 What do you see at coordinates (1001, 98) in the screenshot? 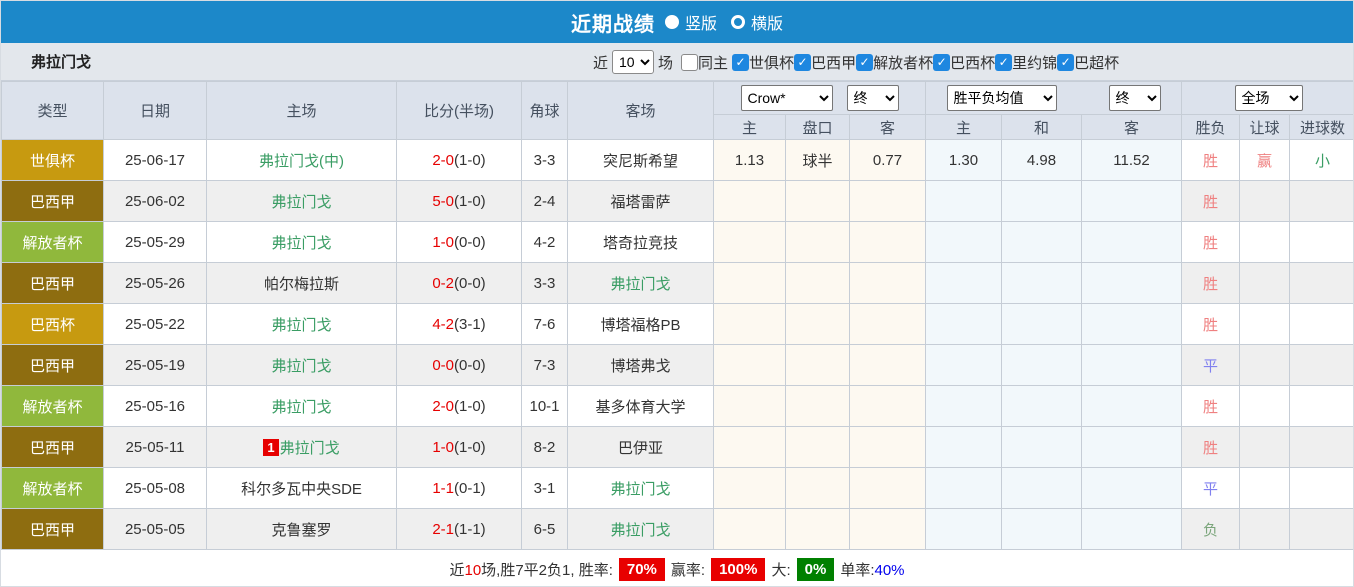
I see `avg-type-select: 胜平负均值` at bounding box center [1001, 98].